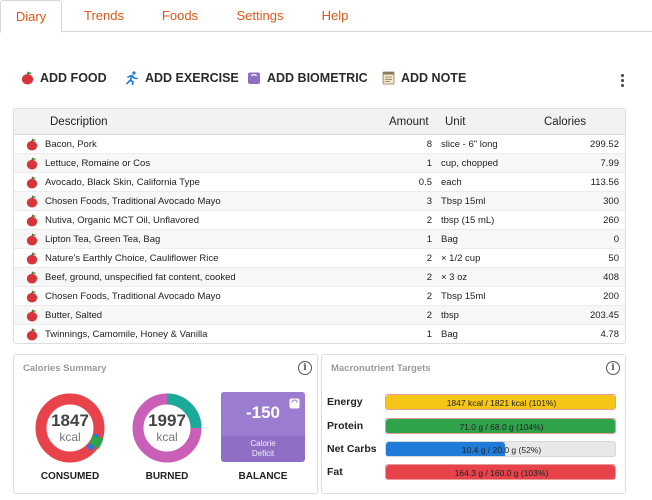  I want to click on macronutrient-targets-title: Macronutrient Targets, so click(381, 368).